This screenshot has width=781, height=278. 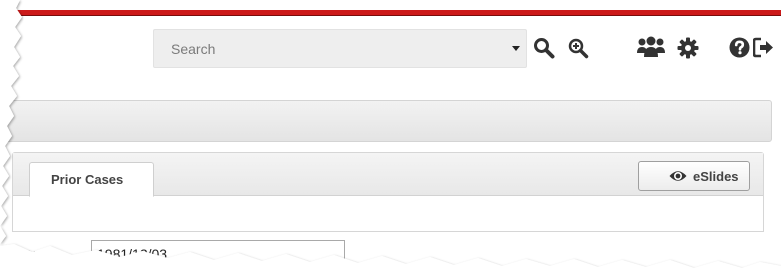 I want to click on users-icon, so click(x=651, y=47).